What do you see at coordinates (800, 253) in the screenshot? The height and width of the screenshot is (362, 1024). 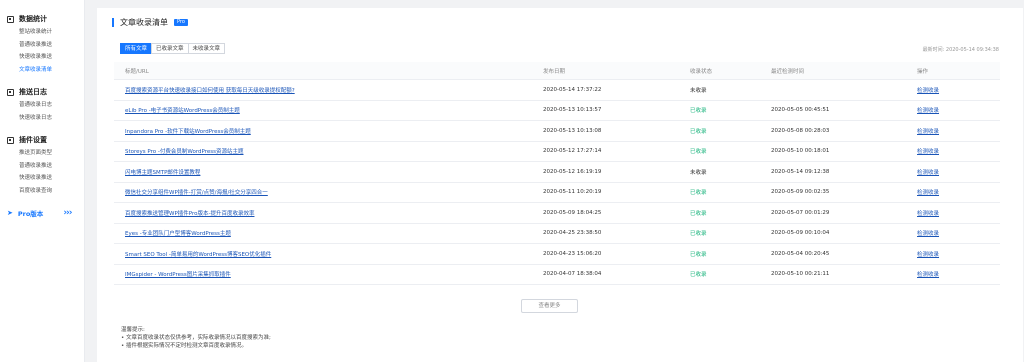 I see `last-checked-time: 2020-05-04 00:20:45` at bounding box center [800, 253].